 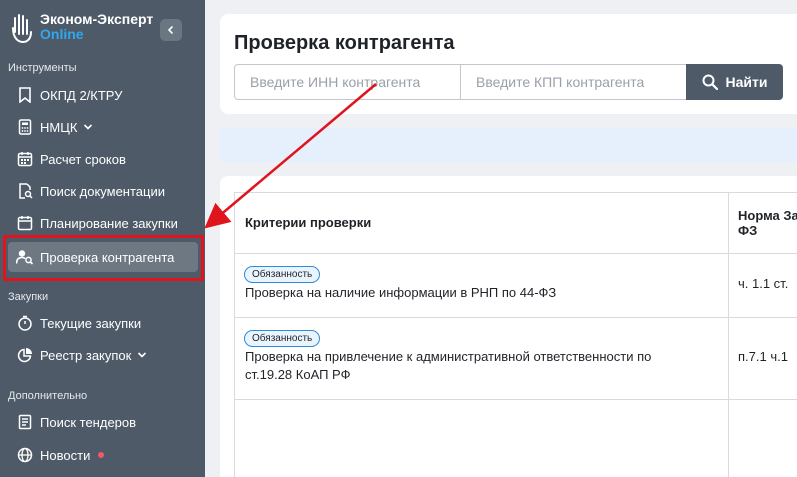 What do you see at coordinates (25, 95) in the screenshot?
I see `bookmark-icon` at bounding box center [25, 95].